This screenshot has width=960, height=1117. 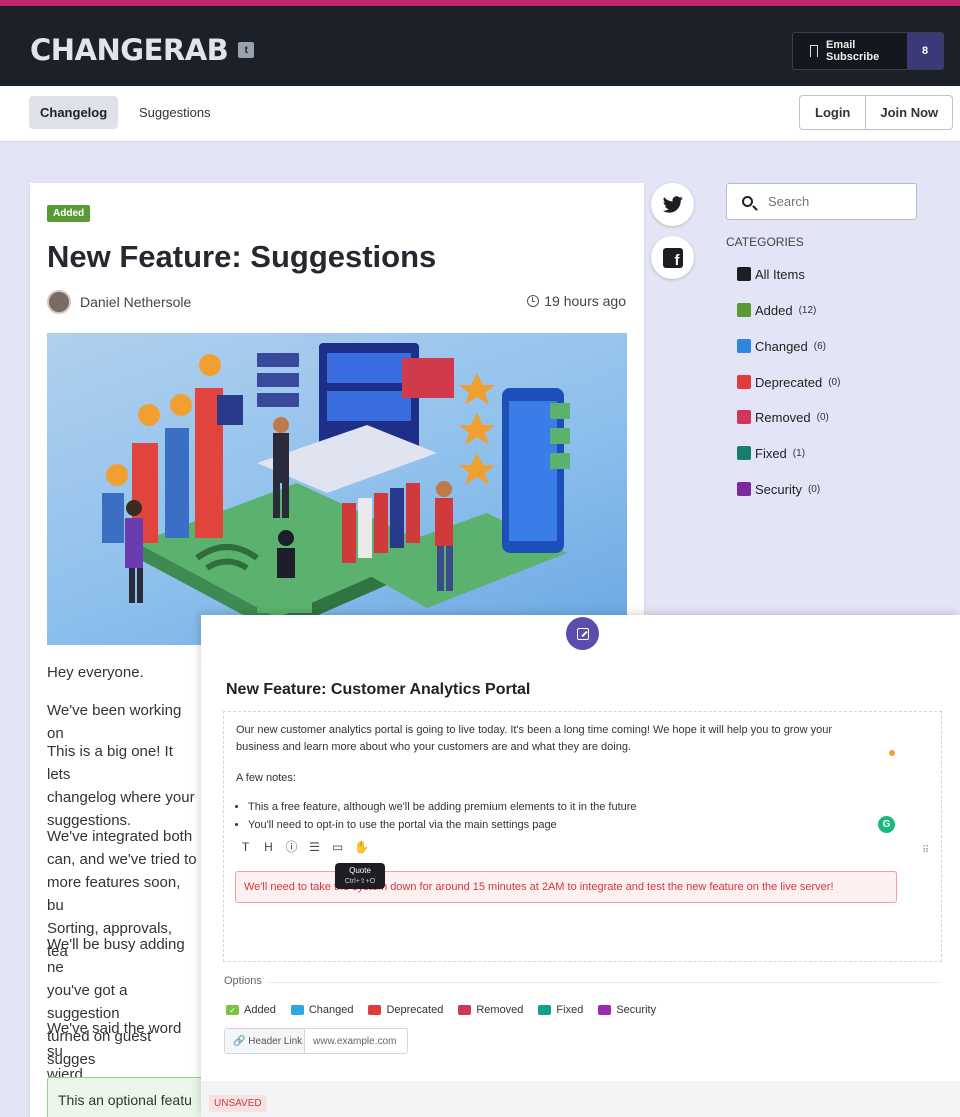 I want to click on category-all-items: All Items, so click(x=771, y=274).